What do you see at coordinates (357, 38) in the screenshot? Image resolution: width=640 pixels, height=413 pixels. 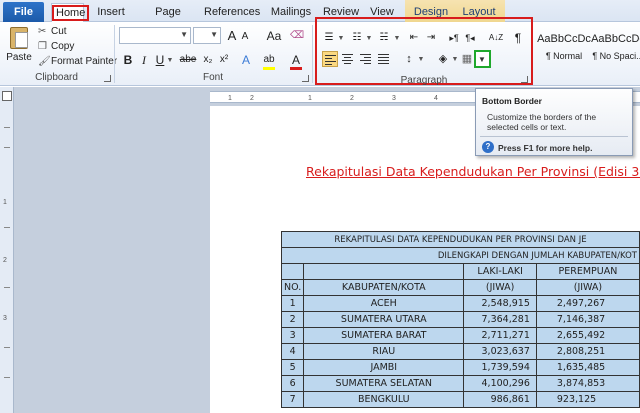 I see `numbering-icon: ☷` at bounding box center [357, 38].